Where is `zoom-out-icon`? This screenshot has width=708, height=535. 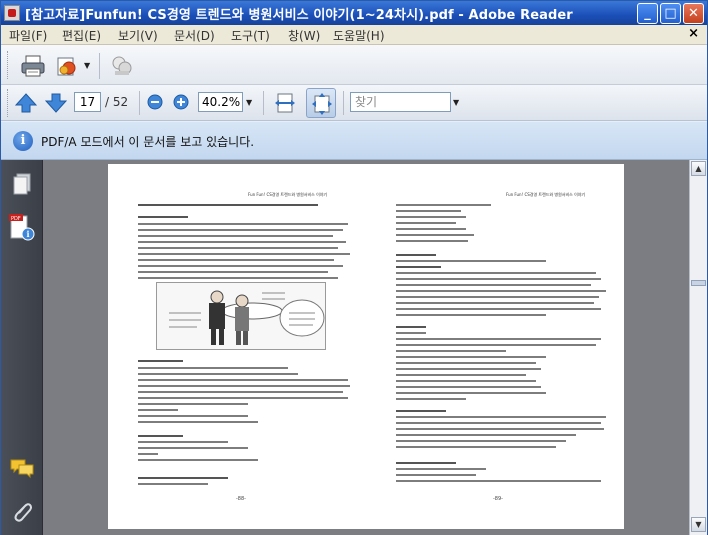
zoom-out-icon is located at coordinates (155, 102).